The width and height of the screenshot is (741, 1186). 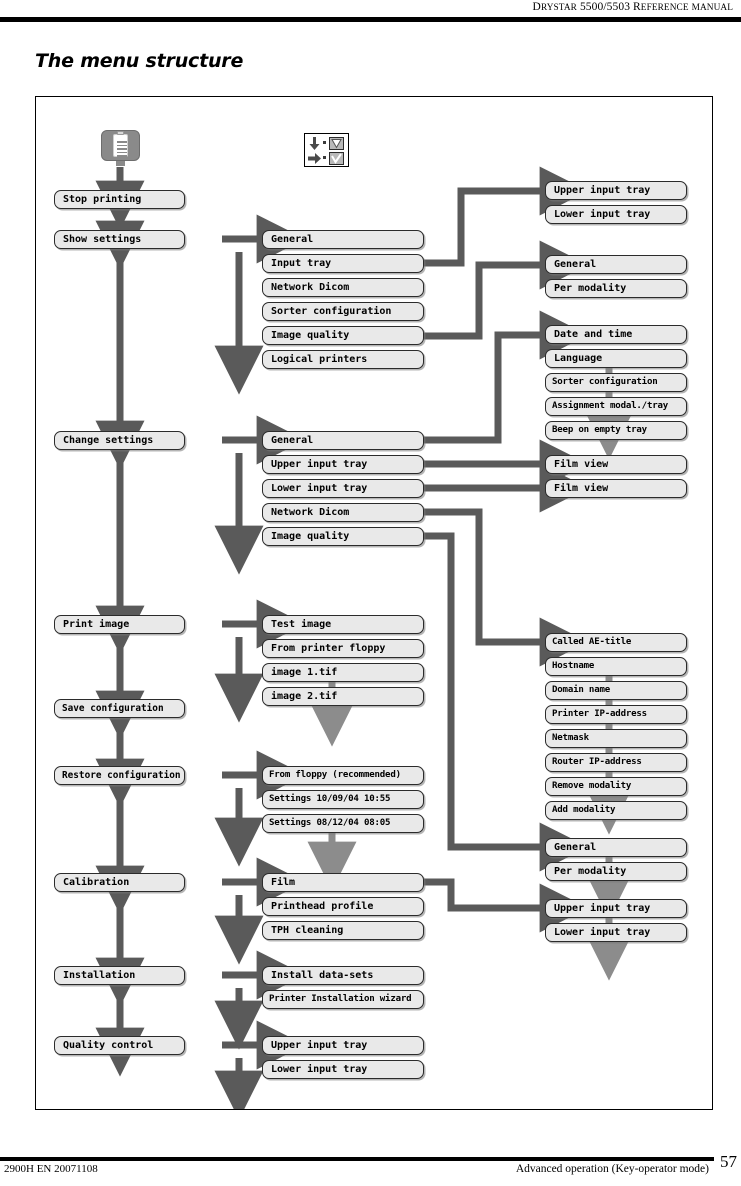 I want to click on submenu-change-lower-input-tray: Lower input tray, so click(x=343, y=488).